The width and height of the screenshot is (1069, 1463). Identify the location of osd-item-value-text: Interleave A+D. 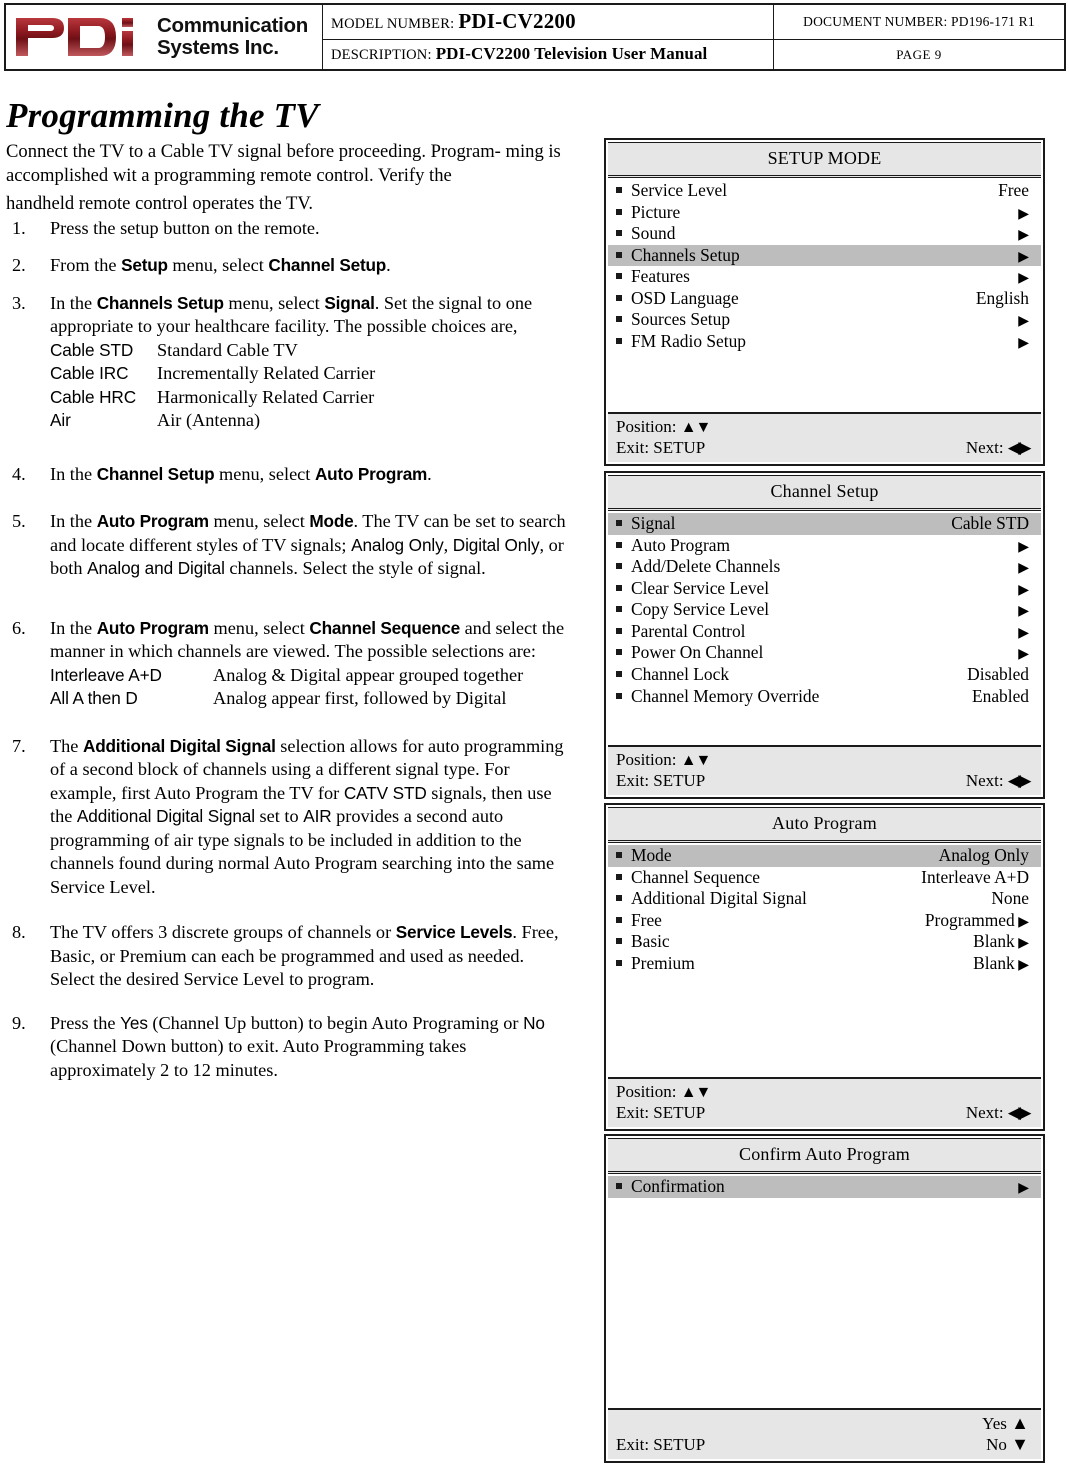
(975, 876).